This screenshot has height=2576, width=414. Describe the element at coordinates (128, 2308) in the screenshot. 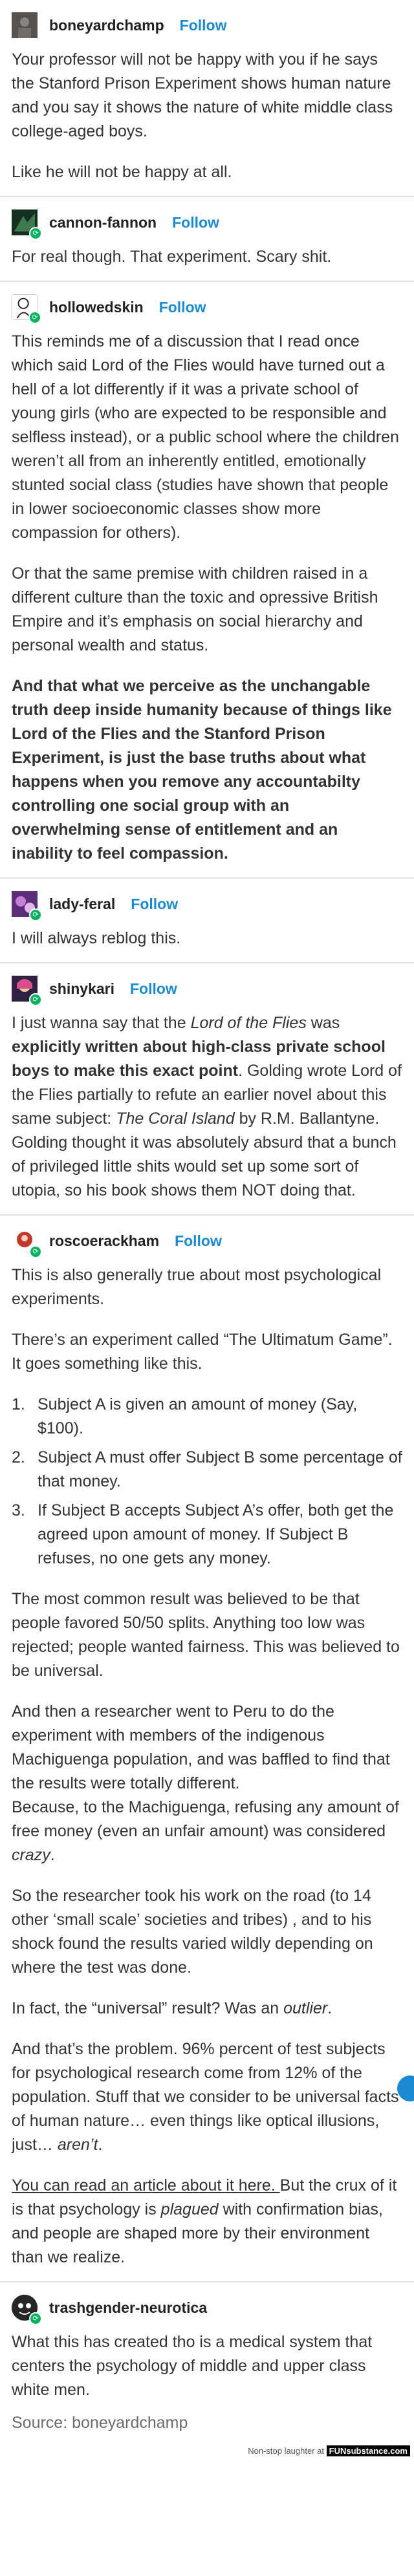

I see `username: trashgender-neurotica` at that location.